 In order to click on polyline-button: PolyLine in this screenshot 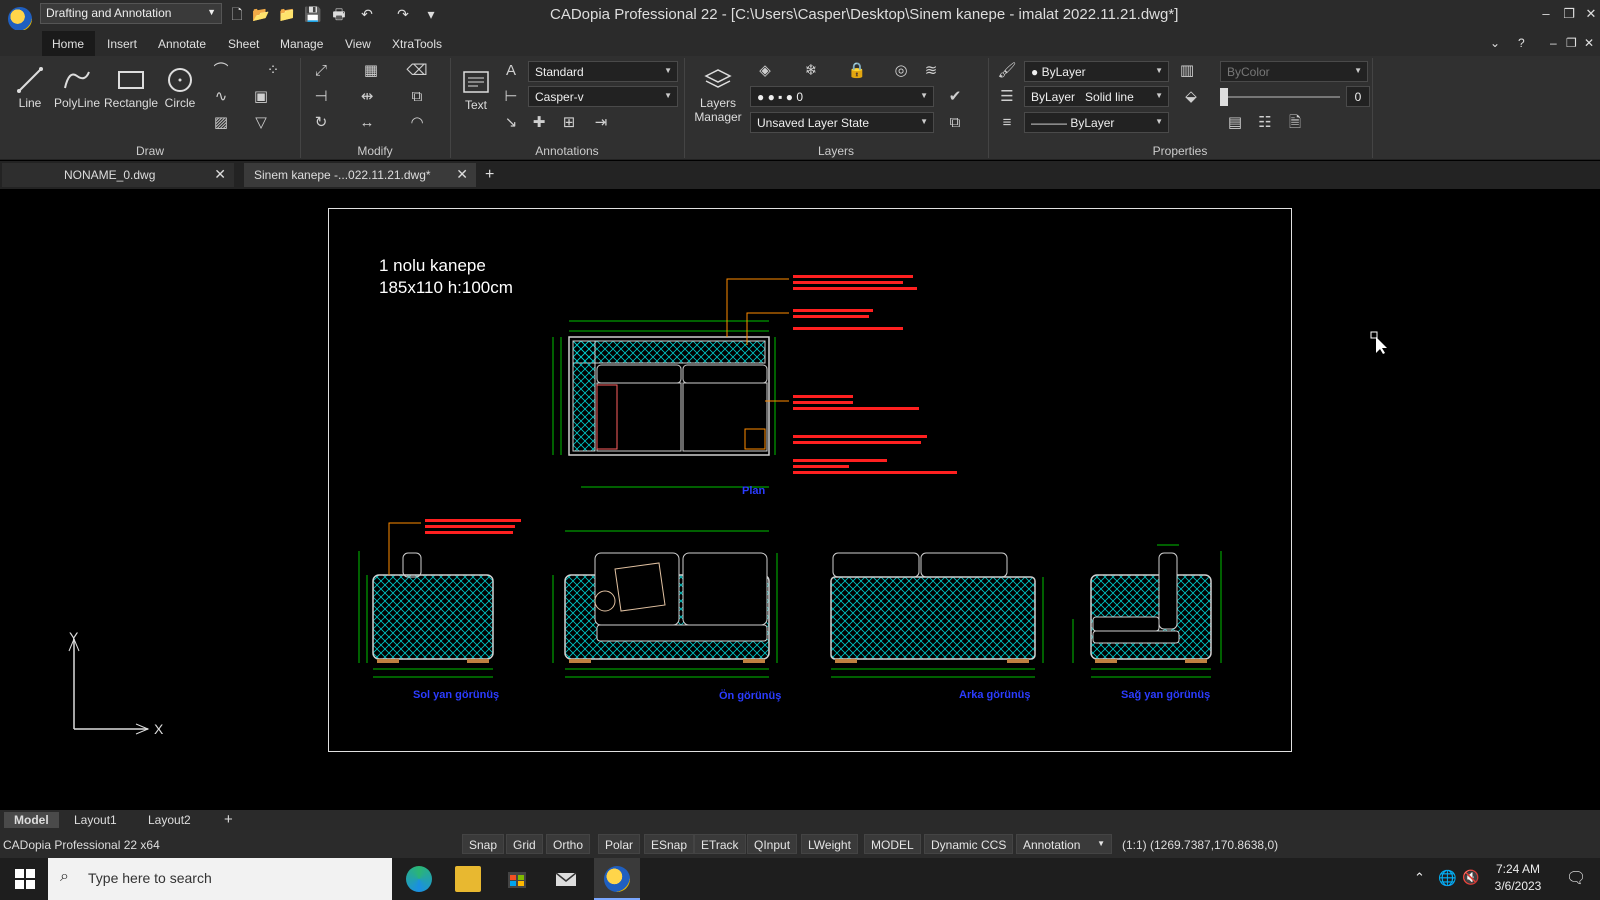, I will do `click(77, 87)`.